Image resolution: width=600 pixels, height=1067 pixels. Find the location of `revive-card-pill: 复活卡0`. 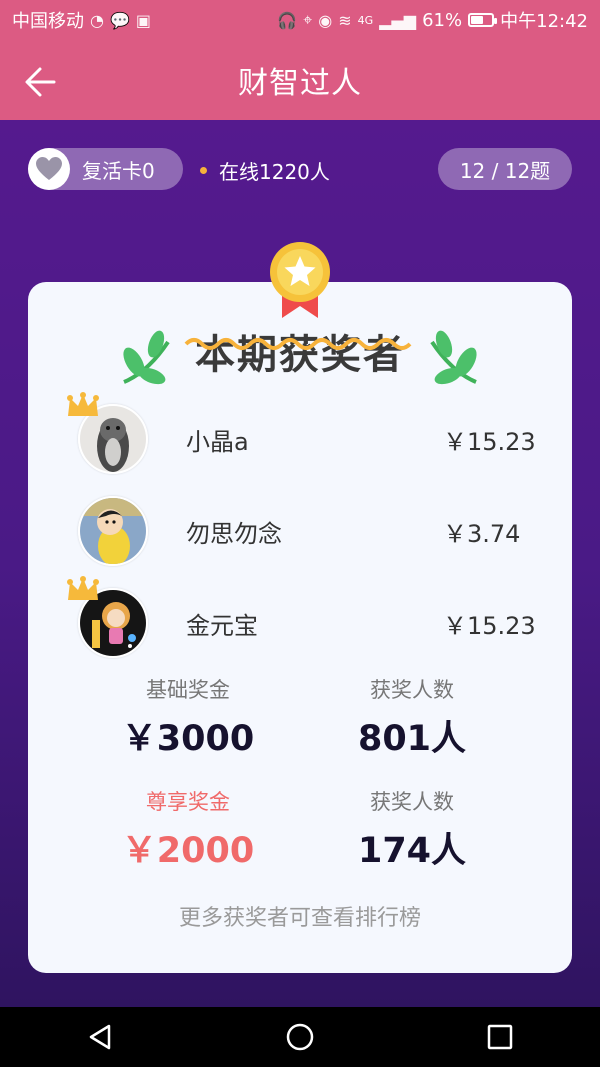

revive-card-pill: 复活卡0 is located at coordinates (105, 169).